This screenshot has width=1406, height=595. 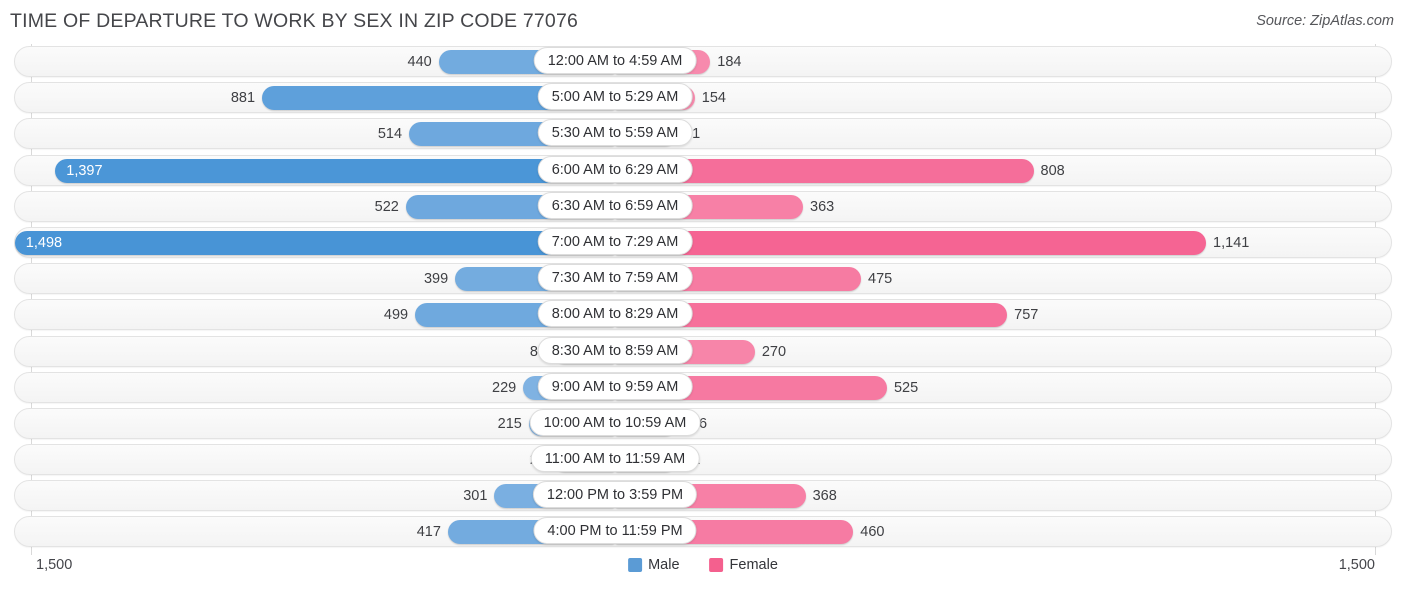 What do you see at coordinates (703, 207) in the screenshot?
I see `table-row: 522 363 6:30 AM to 6:59 AM` at bounding box center [703, 207].